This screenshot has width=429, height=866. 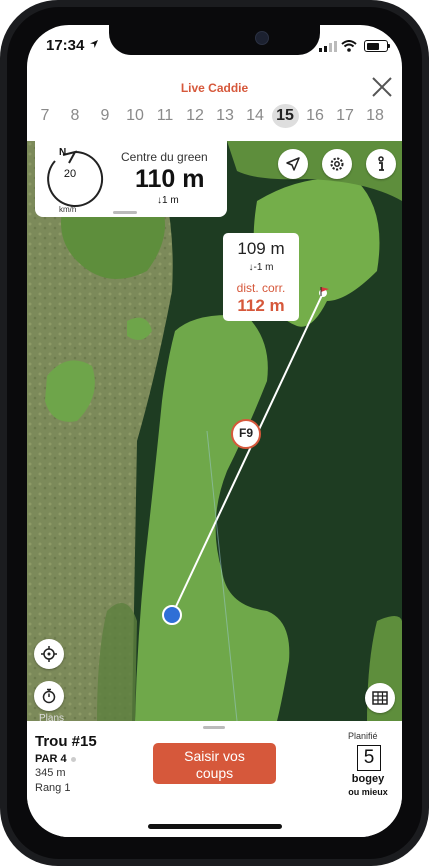 What do you see at coordinates (382, 87) in the screenshot?
I see `close-icon` at bounding box center [382, 87].